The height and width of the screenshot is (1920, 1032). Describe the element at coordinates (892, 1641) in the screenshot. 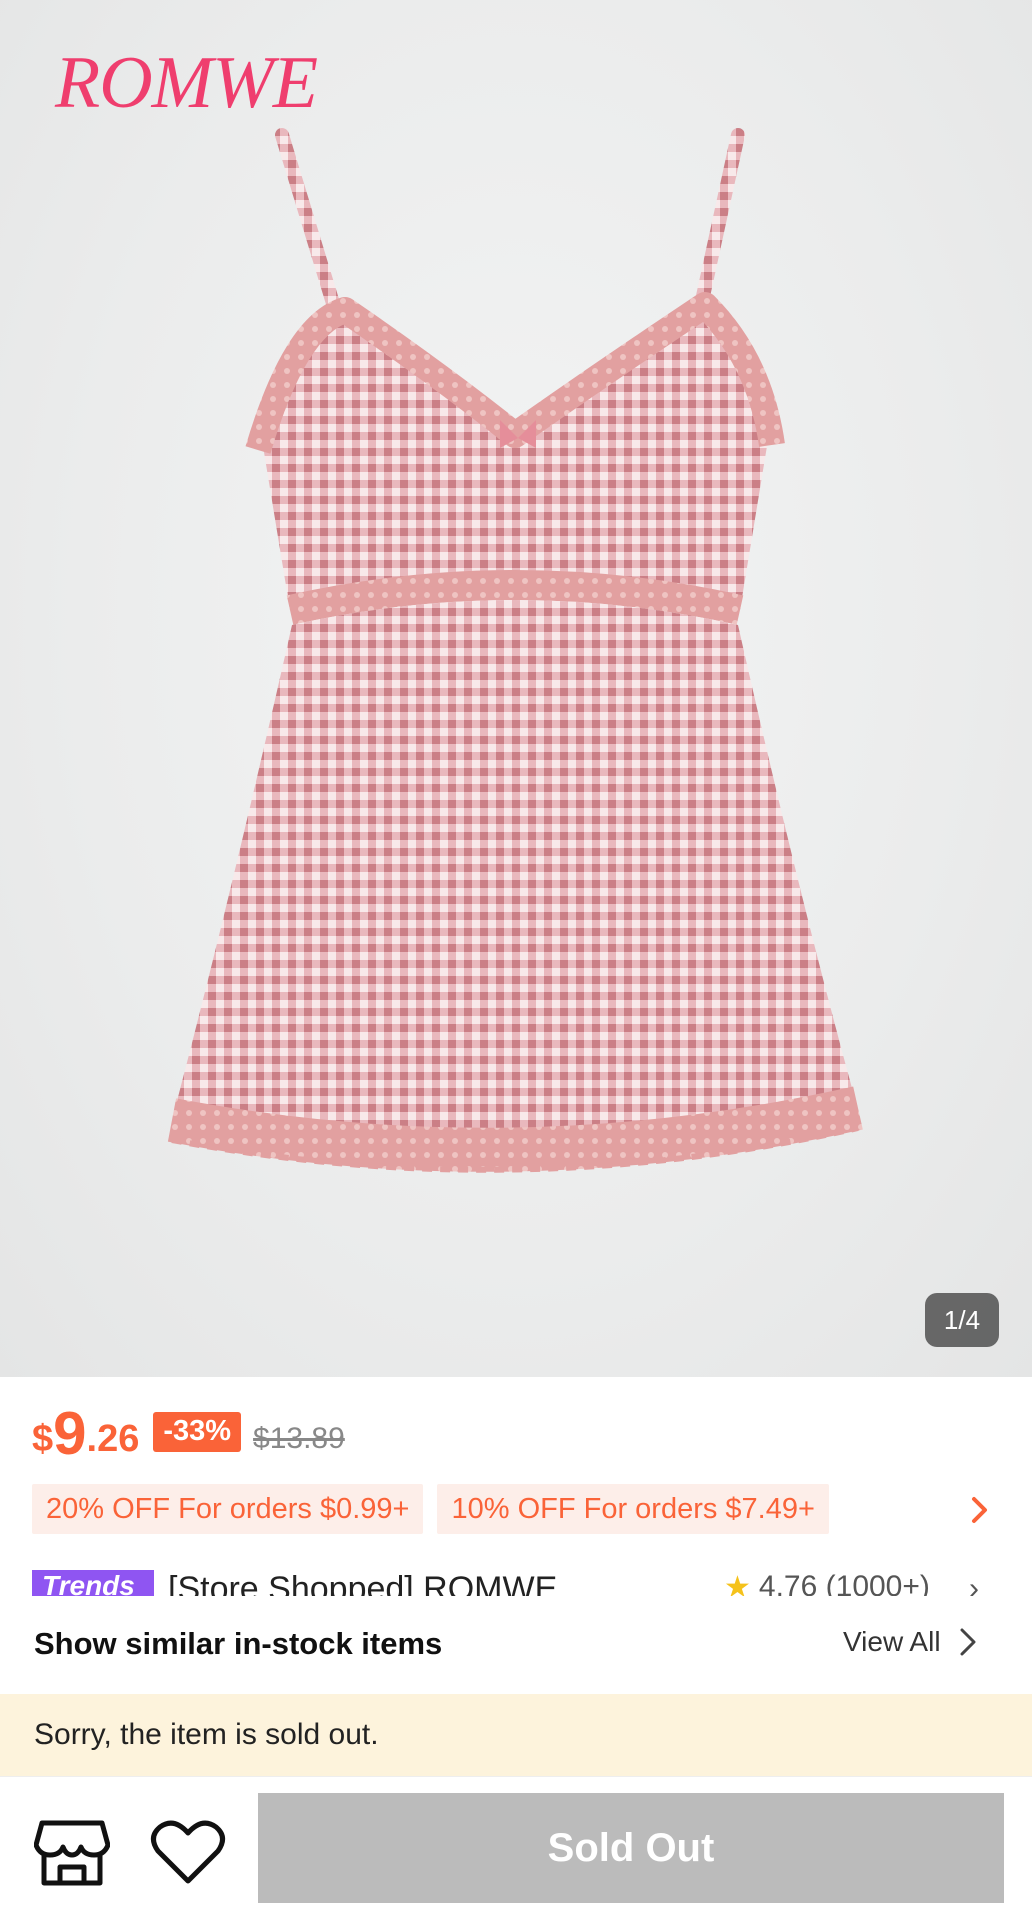

I see `view-all-label: View All` at that location.